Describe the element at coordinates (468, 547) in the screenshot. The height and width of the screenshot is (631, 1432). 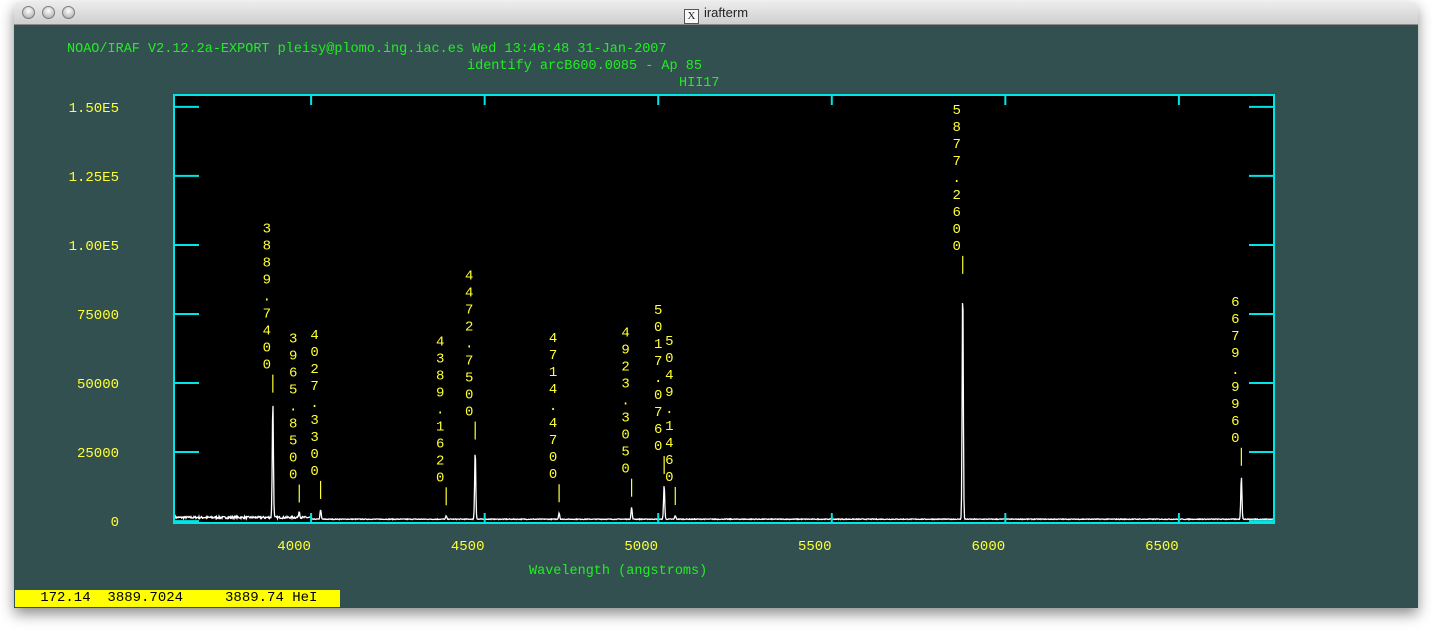
I see `x-tick-label: 4500` at that location.